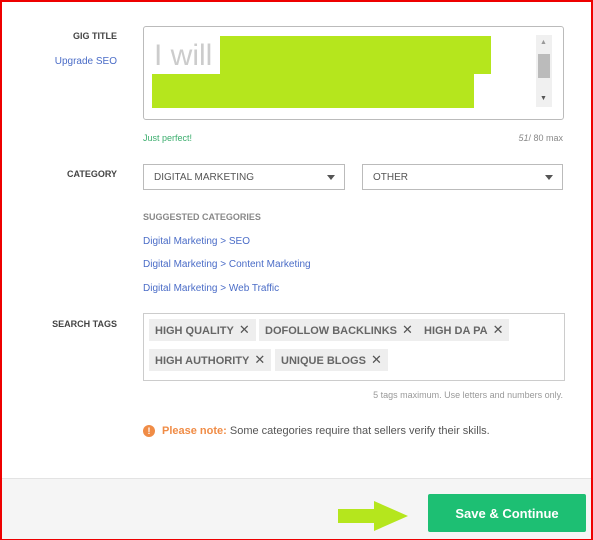 The image size is (593, 540). I want to click on suggested-category: Digital Marketing > SEO, so click(196, 241).